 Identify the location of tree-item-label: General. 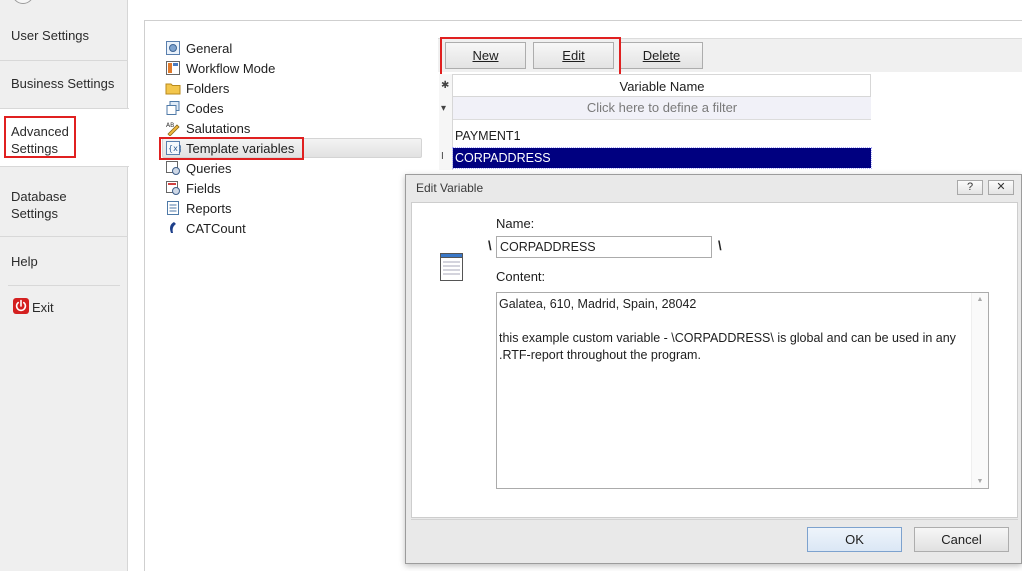
(209, 48).